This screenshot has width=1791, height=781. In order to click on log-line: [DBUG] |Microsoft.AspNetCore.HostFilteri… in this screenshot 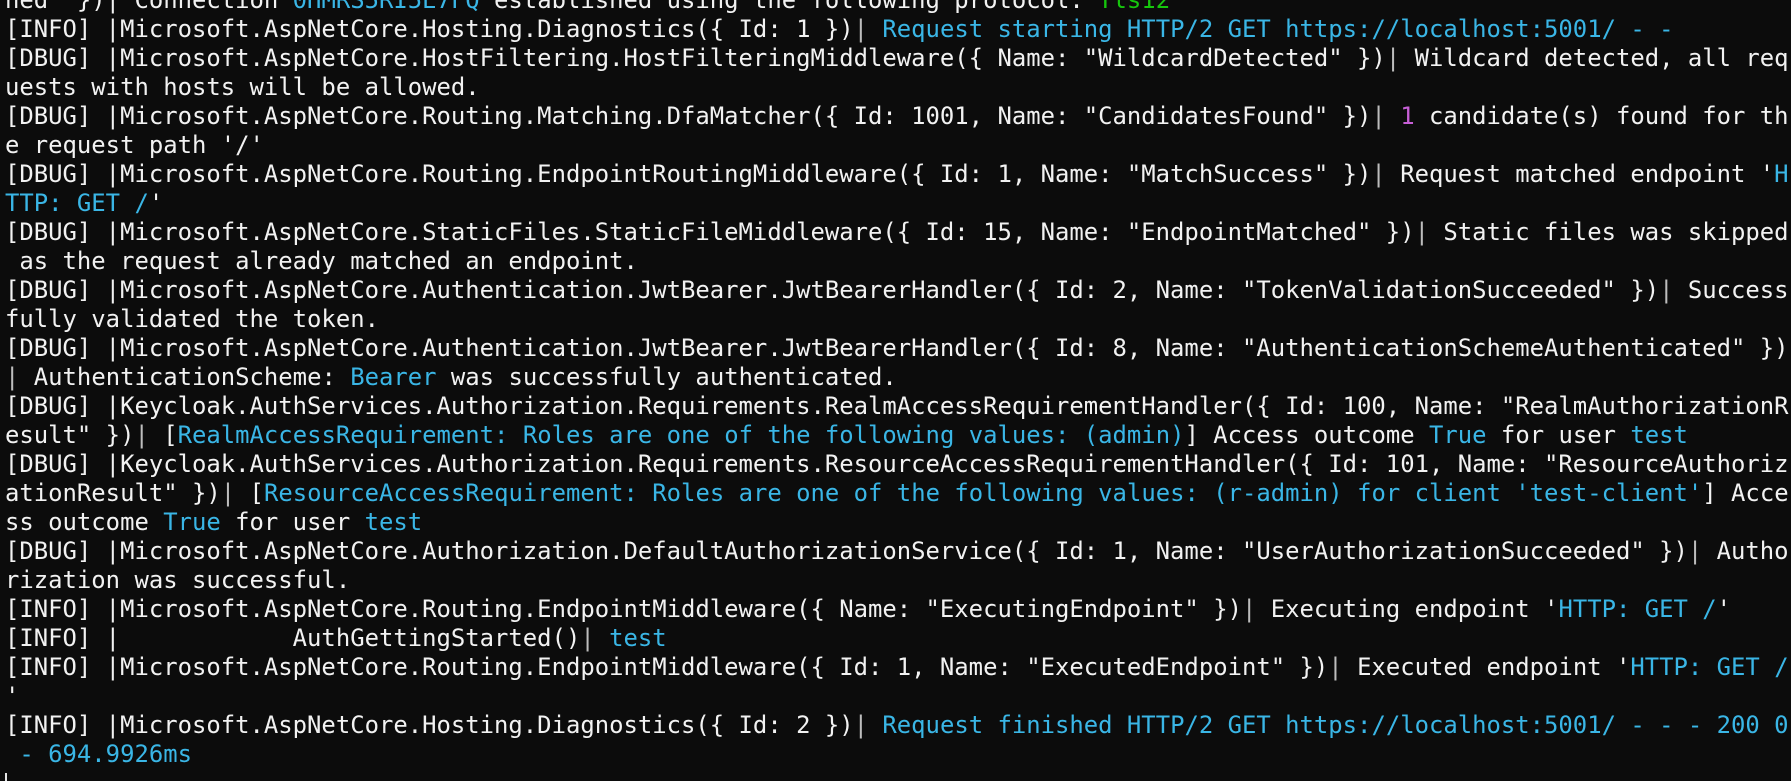, I will do `click(898, 58)`.